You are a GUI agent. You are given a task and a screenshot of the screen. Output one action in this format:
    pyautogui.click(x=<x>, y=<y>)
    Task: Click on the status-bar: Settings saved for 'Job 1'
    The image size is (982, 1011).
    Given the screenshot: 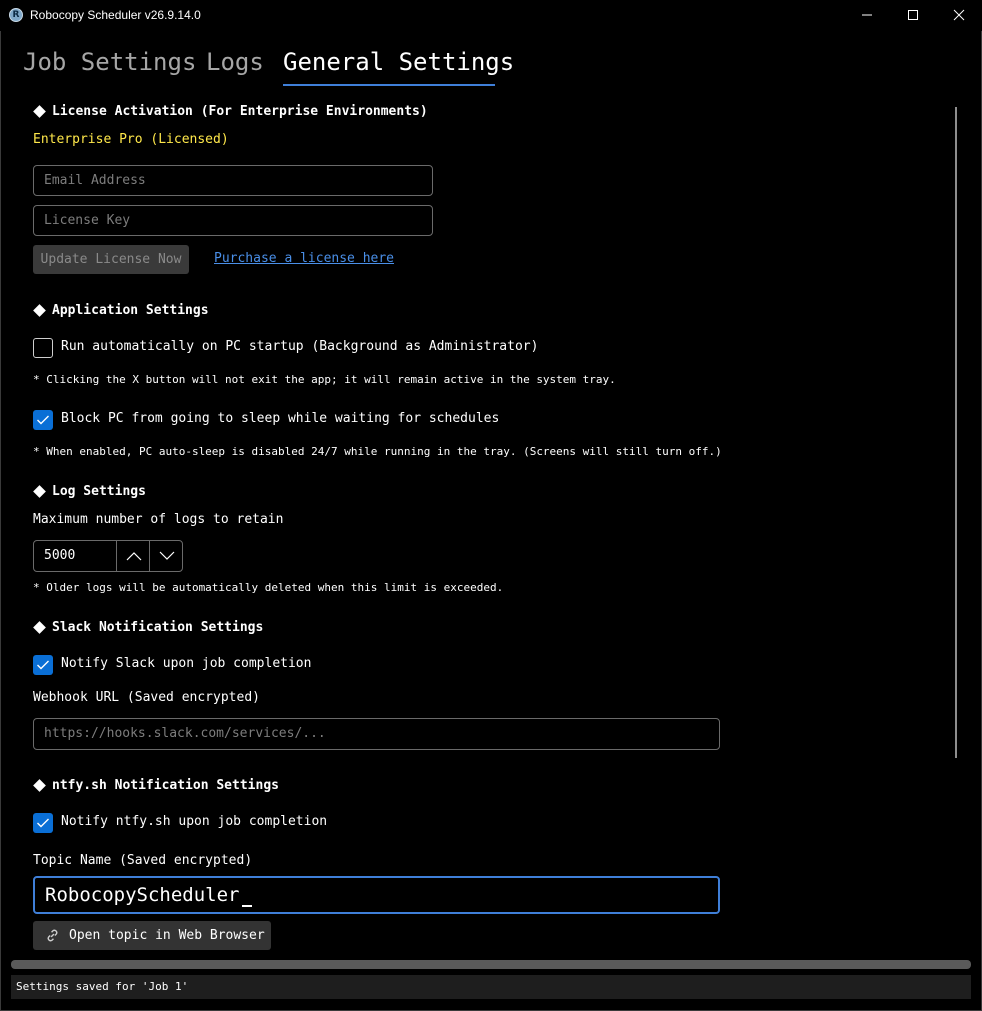 What is the action you would take?
    pyautogui.click(x=491, y=987)
    